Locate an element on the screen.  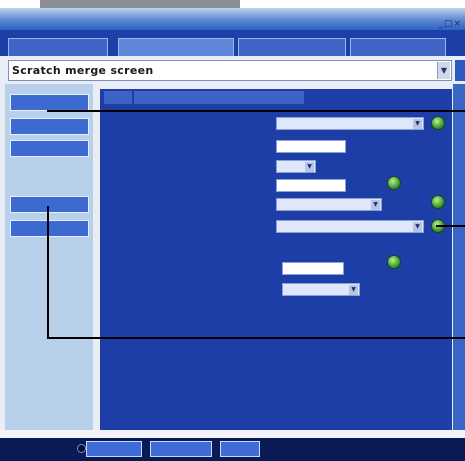
callout-line-left-vertical is located at coordinates (48, 272).